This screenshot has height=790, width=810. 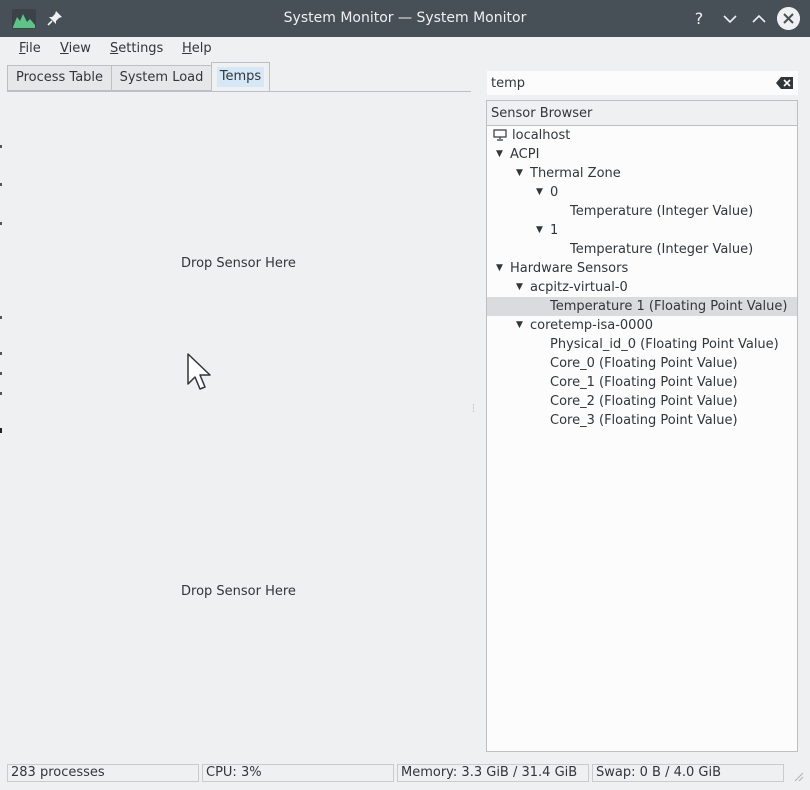 What do you see at coordinates (688, 773) in the screenshot?
I see `status-swap: Swap: 0 B / 4.0 GiB` at bounding box center [688, 773].